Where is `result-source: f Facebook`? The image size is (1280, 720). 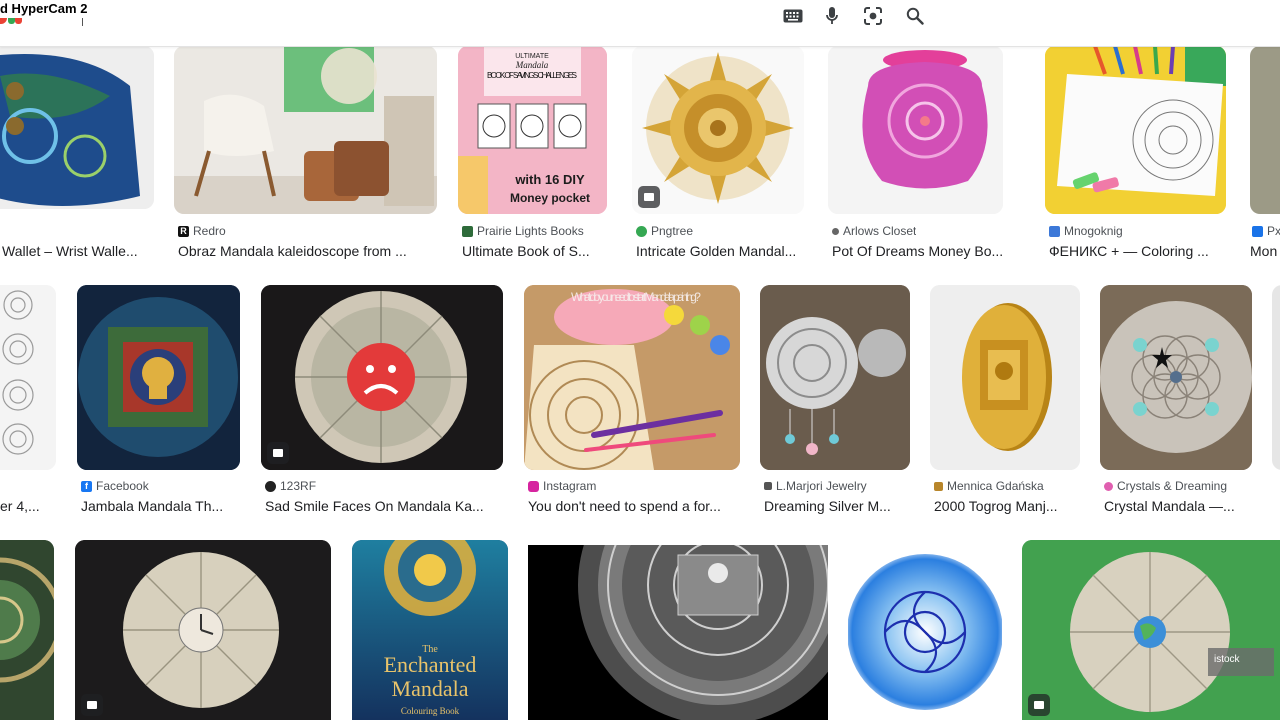
result-source: f Facebook is located at coordinates (115, 486).